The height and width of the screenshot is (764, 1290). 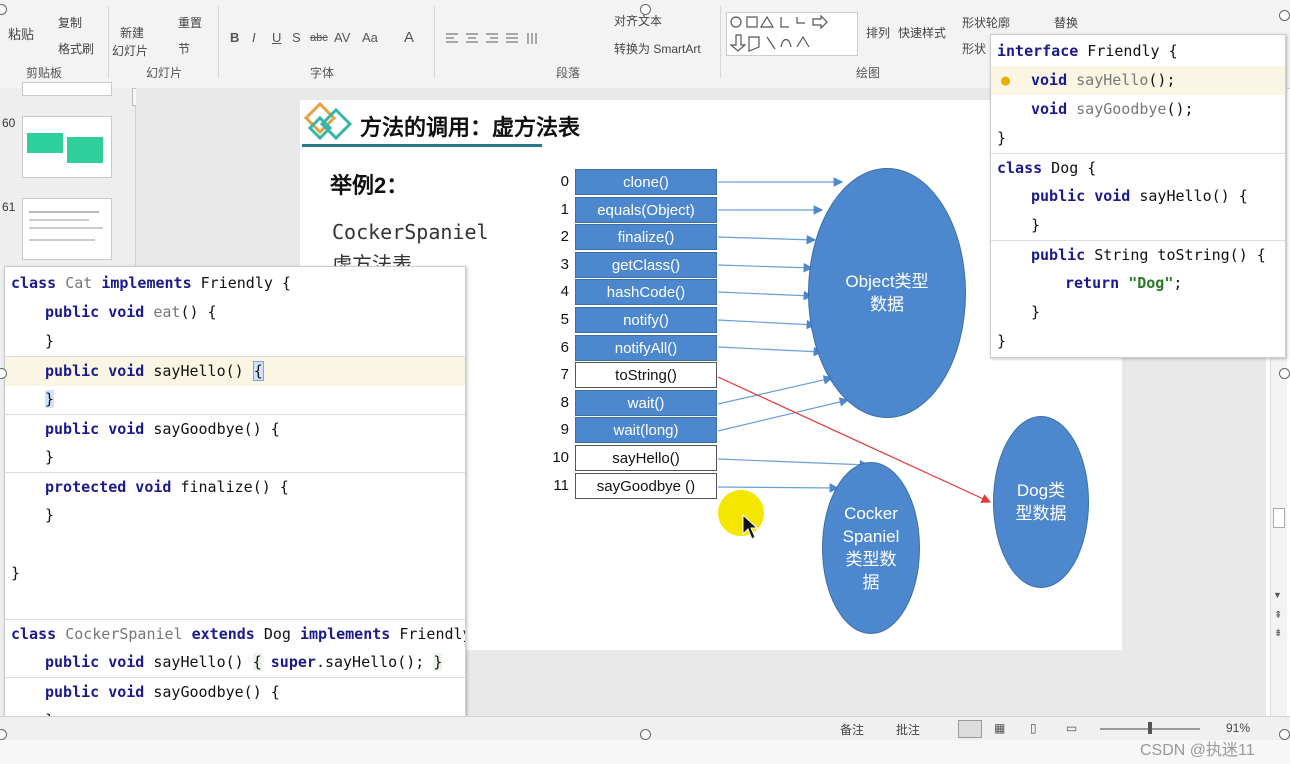 What do you see at coordinates (132, 32) in the screenshot?
I see `new-slide-button: 新建` at bounding box center [132, 32].